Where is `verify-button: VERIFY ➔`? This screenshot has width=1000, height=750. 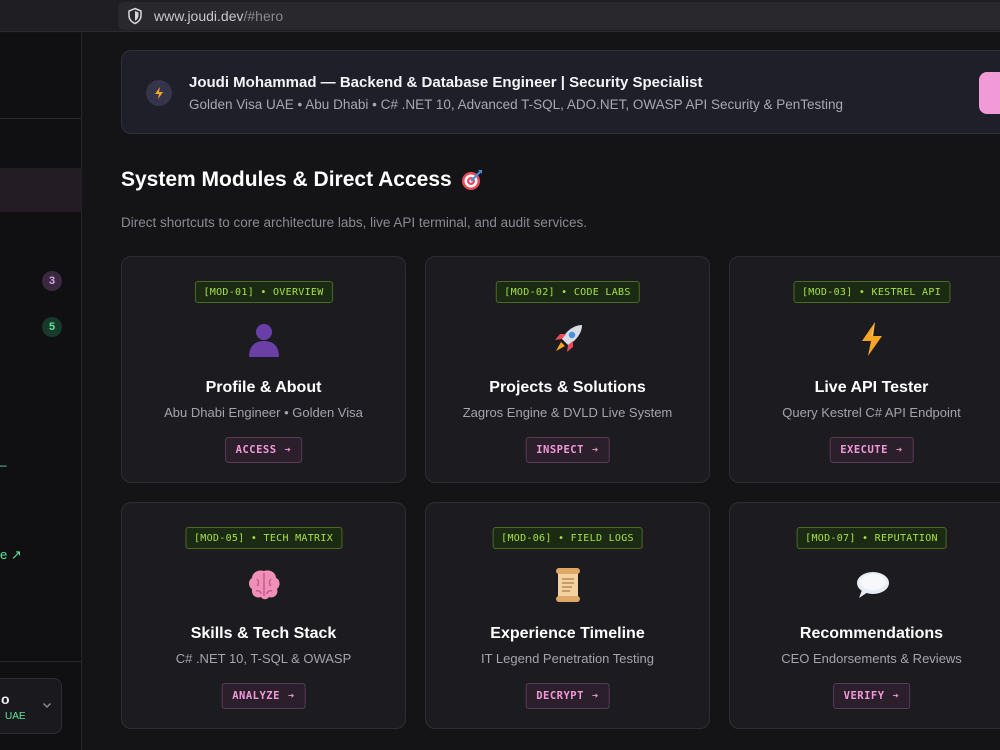 verify-button: VERIFY ➔ is located at coordinates (871, 696).